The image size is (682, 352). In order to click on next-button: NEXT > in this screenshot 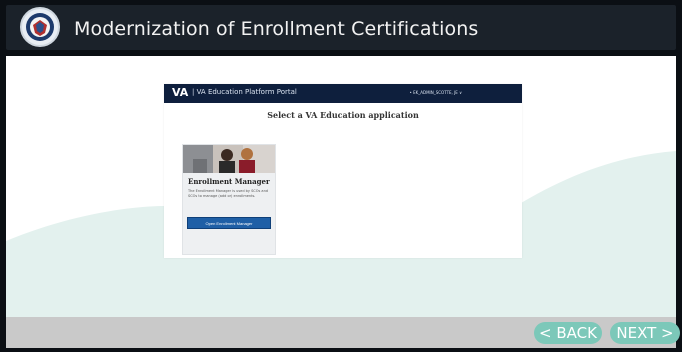, I will do `click(645, 333)`.